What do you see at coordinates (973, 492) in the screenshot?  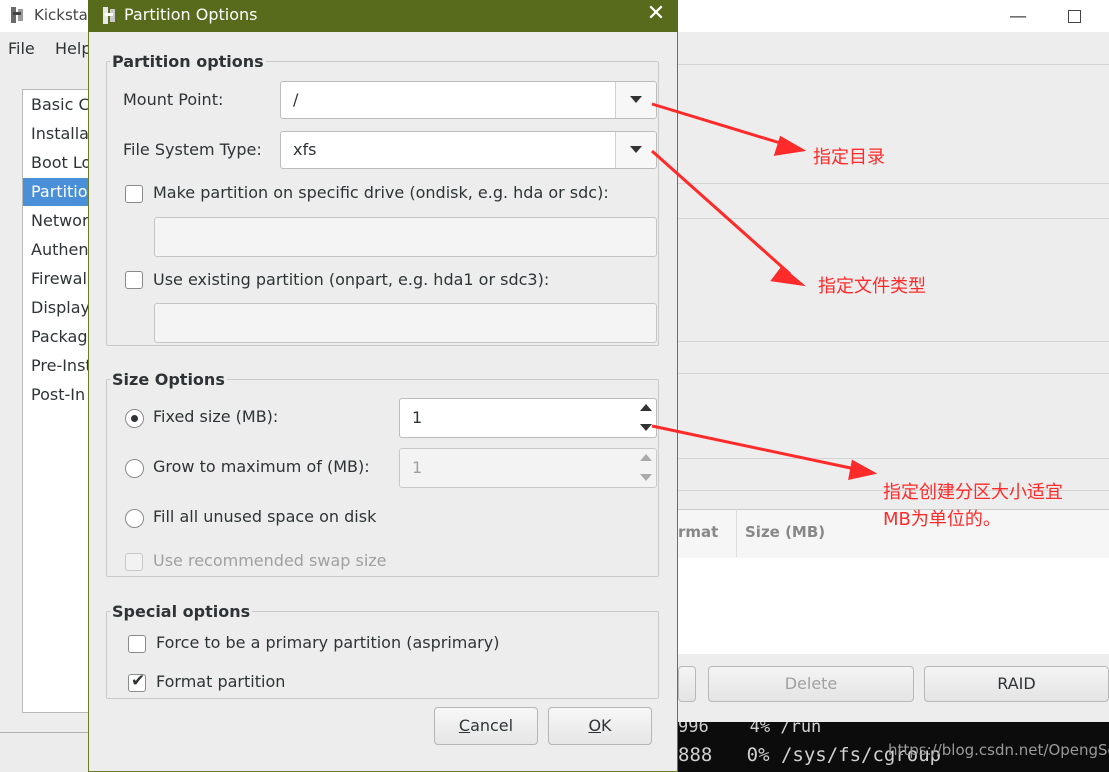 I see `size-annotation-line1: 指定创建分区大小适宜` at bounding box center [973, 492].